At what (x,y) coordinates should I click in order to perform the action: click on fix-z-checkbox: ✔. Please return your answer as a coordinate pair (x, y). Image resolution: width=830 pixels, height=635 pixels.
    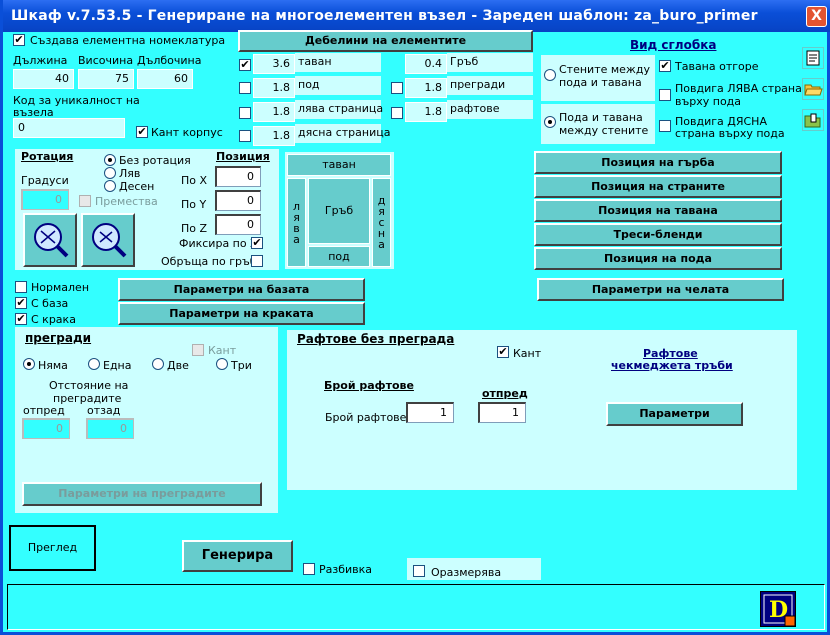
    Looking at the image, I should click on (257, 243).